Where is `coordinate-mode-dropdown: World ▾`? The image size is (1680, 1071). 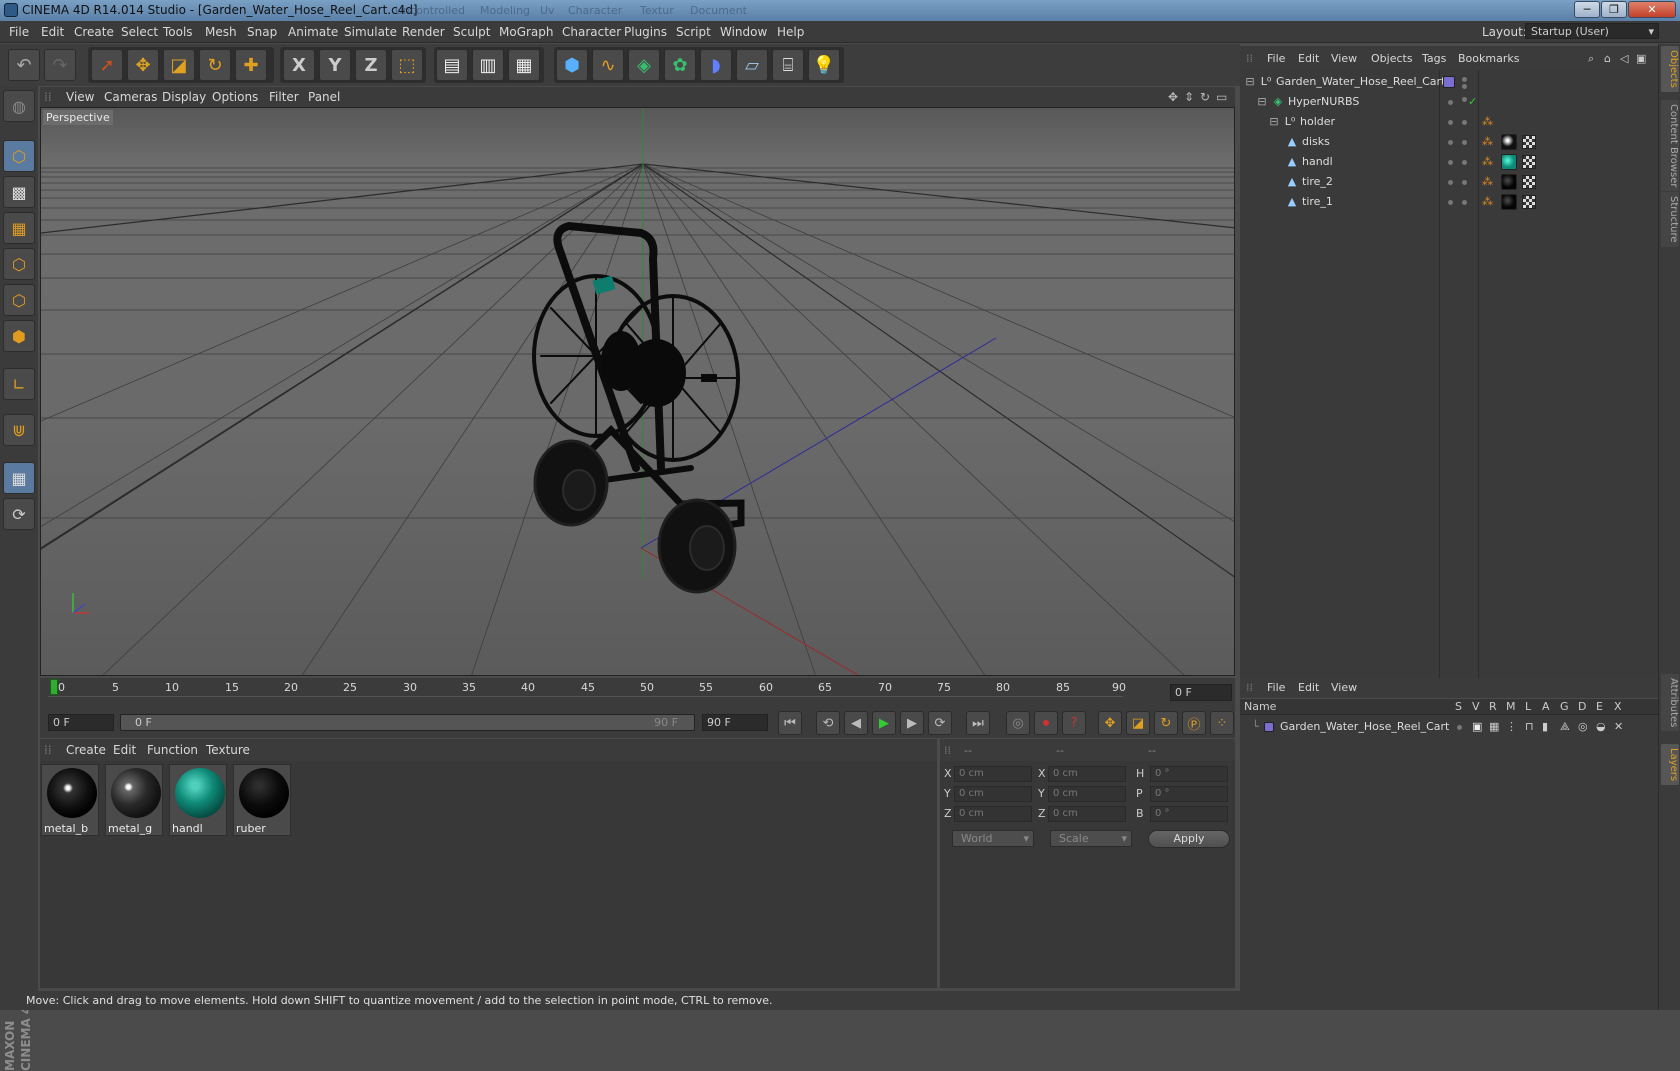 coordinate-mode-dropdown: World ▾ is located at coordinates (993, 838).